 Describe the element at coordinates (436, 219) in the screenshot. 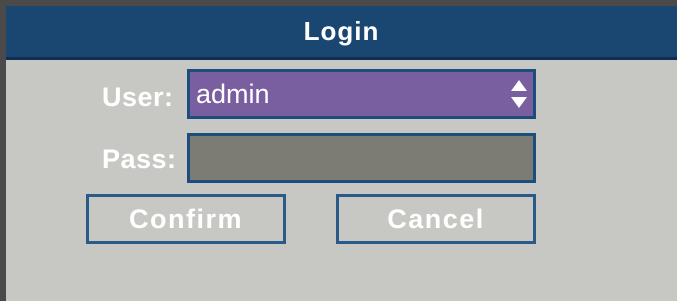

I see `cancel-button: Cancel` at that location.